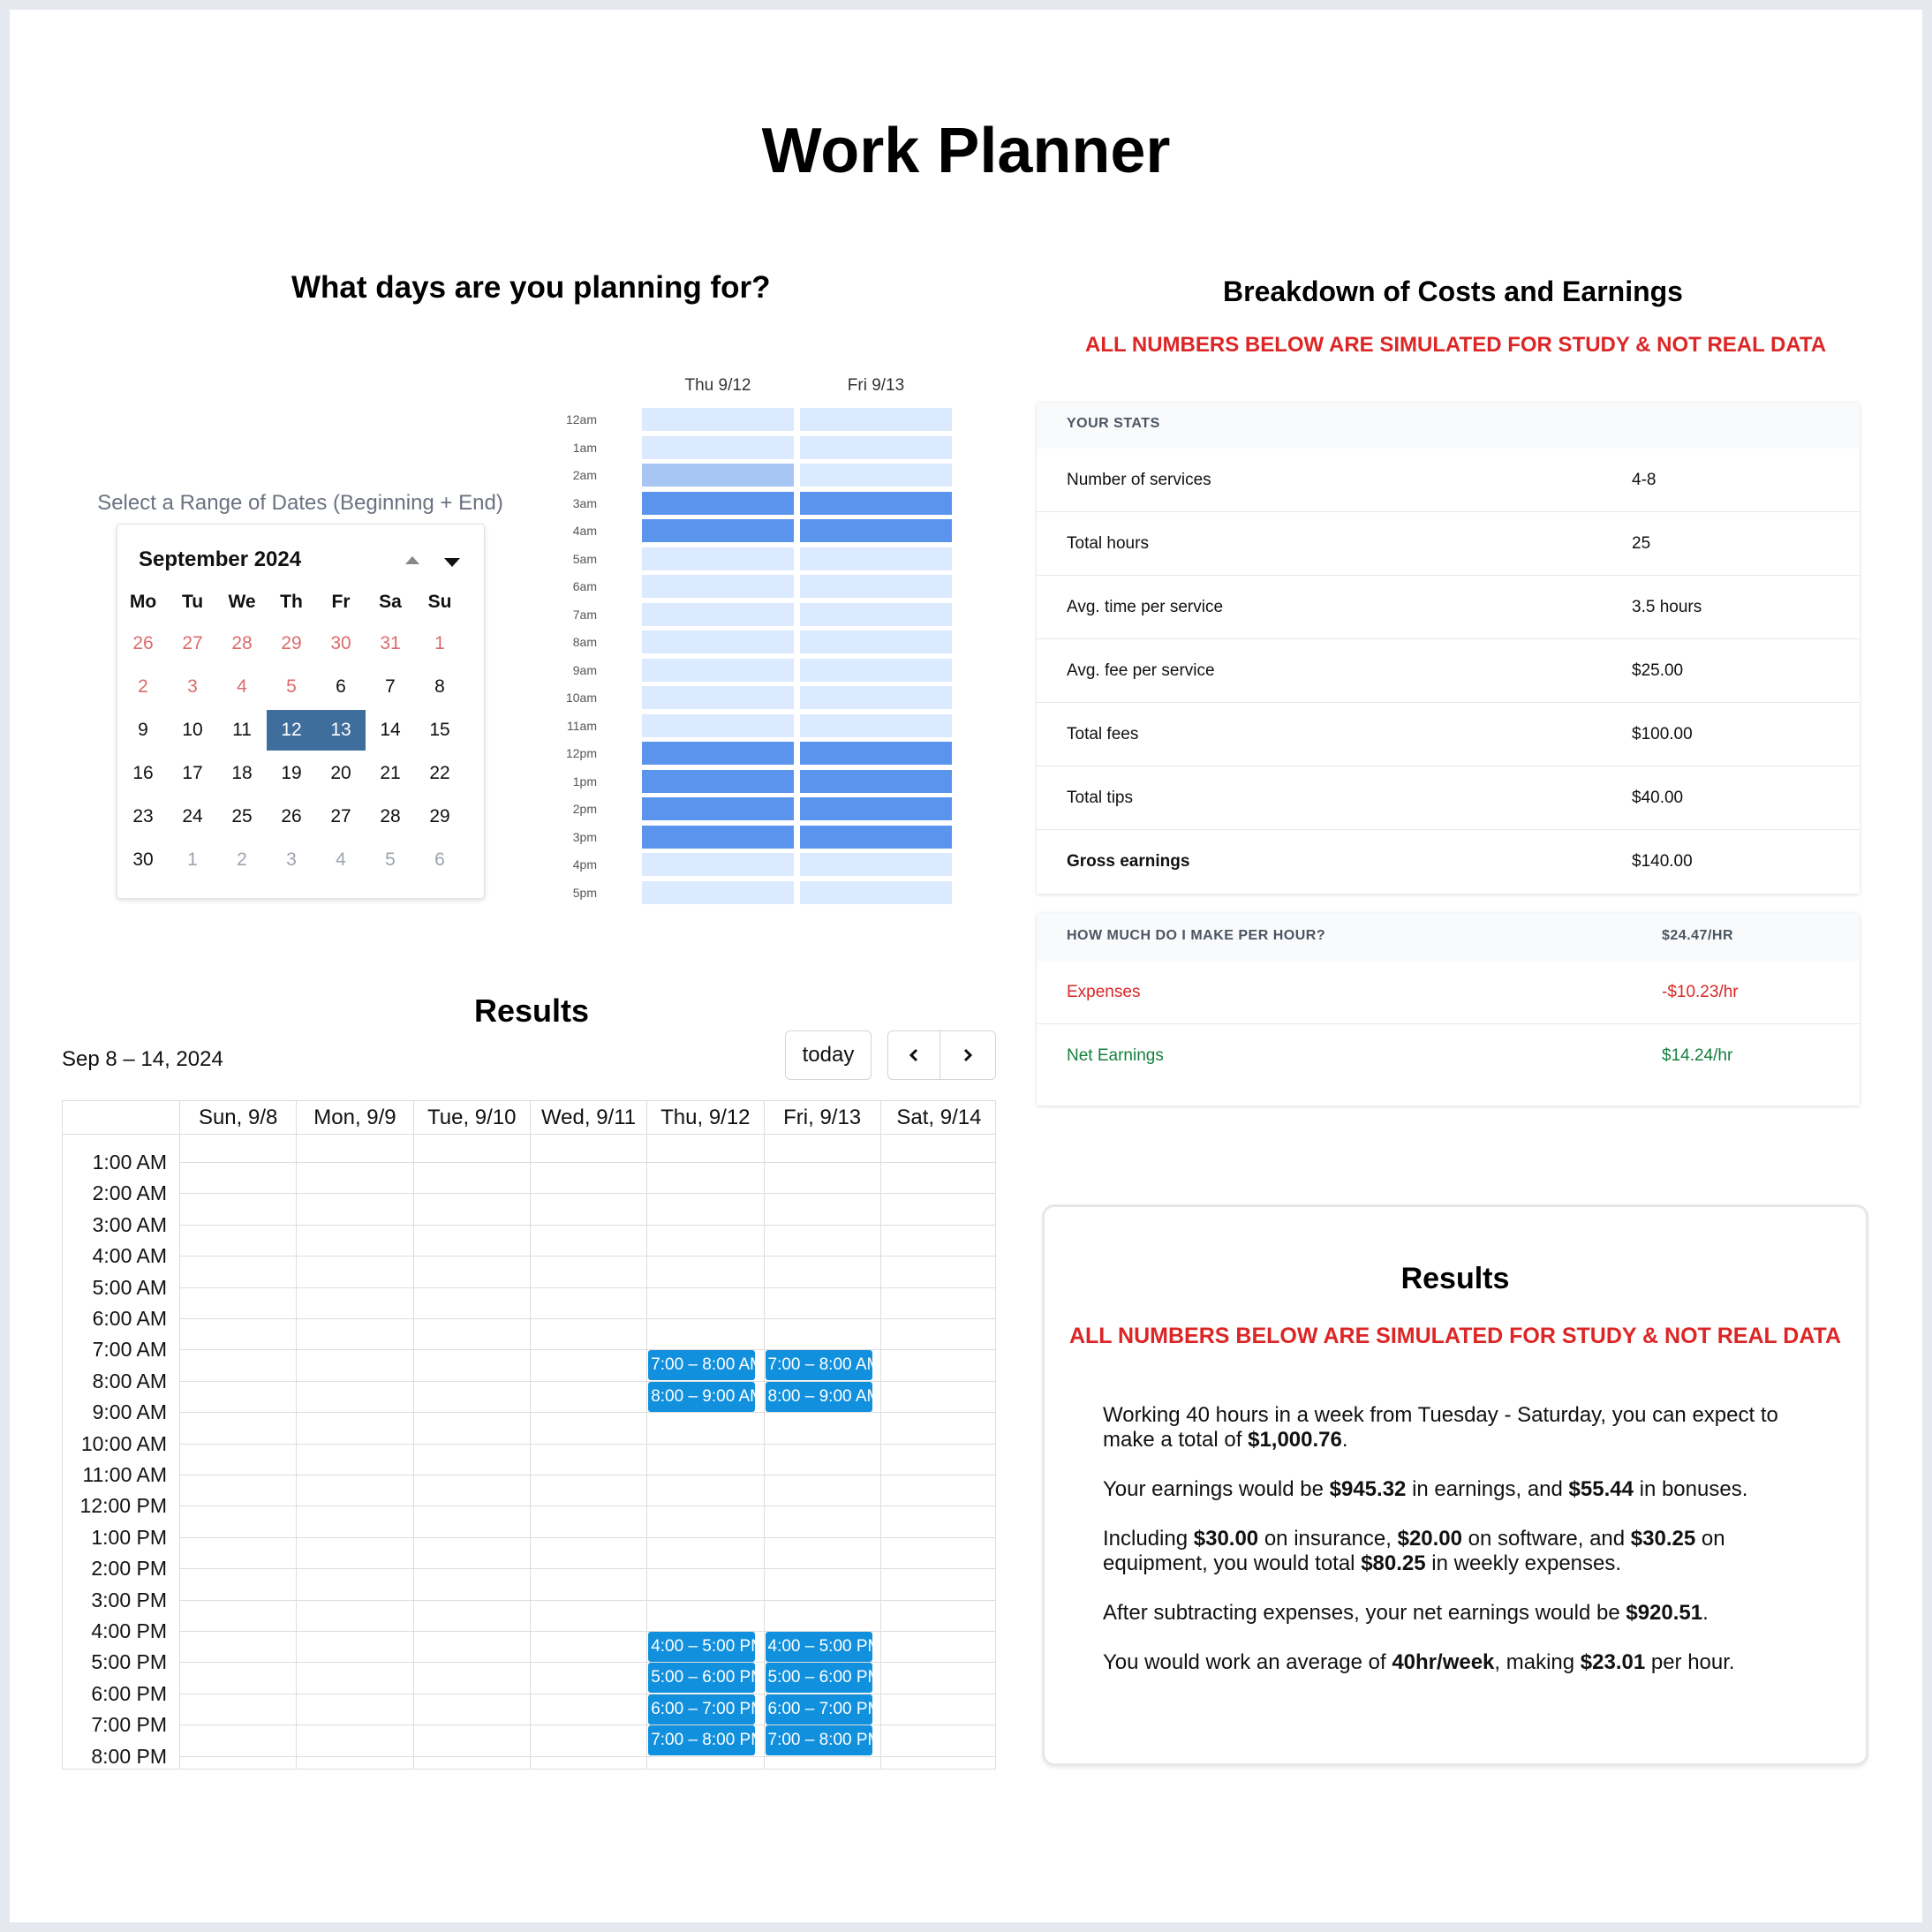 This screenshot has height=1932, width=1932. I want to click on calendar-day: 13, so click(341, 730).